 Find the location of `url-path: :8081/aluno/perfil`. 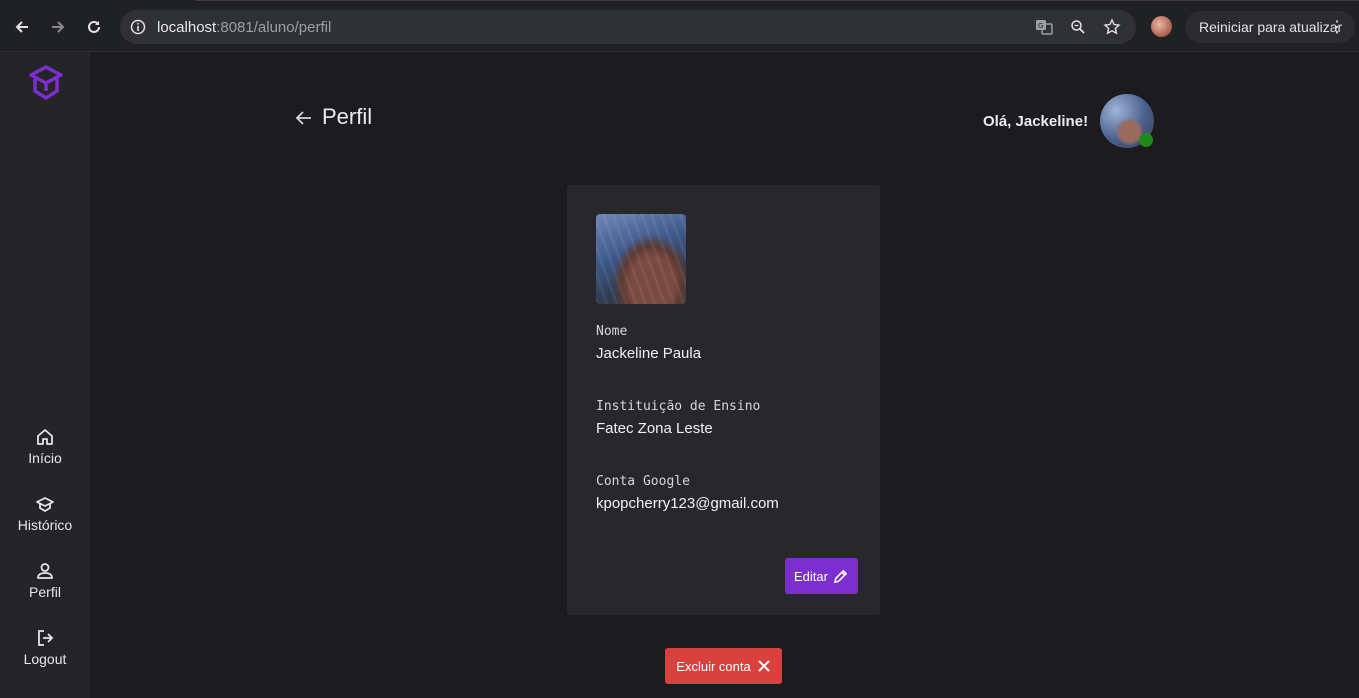

url-path: :8081/aluno/perfil is located at coordinates (274, 27).